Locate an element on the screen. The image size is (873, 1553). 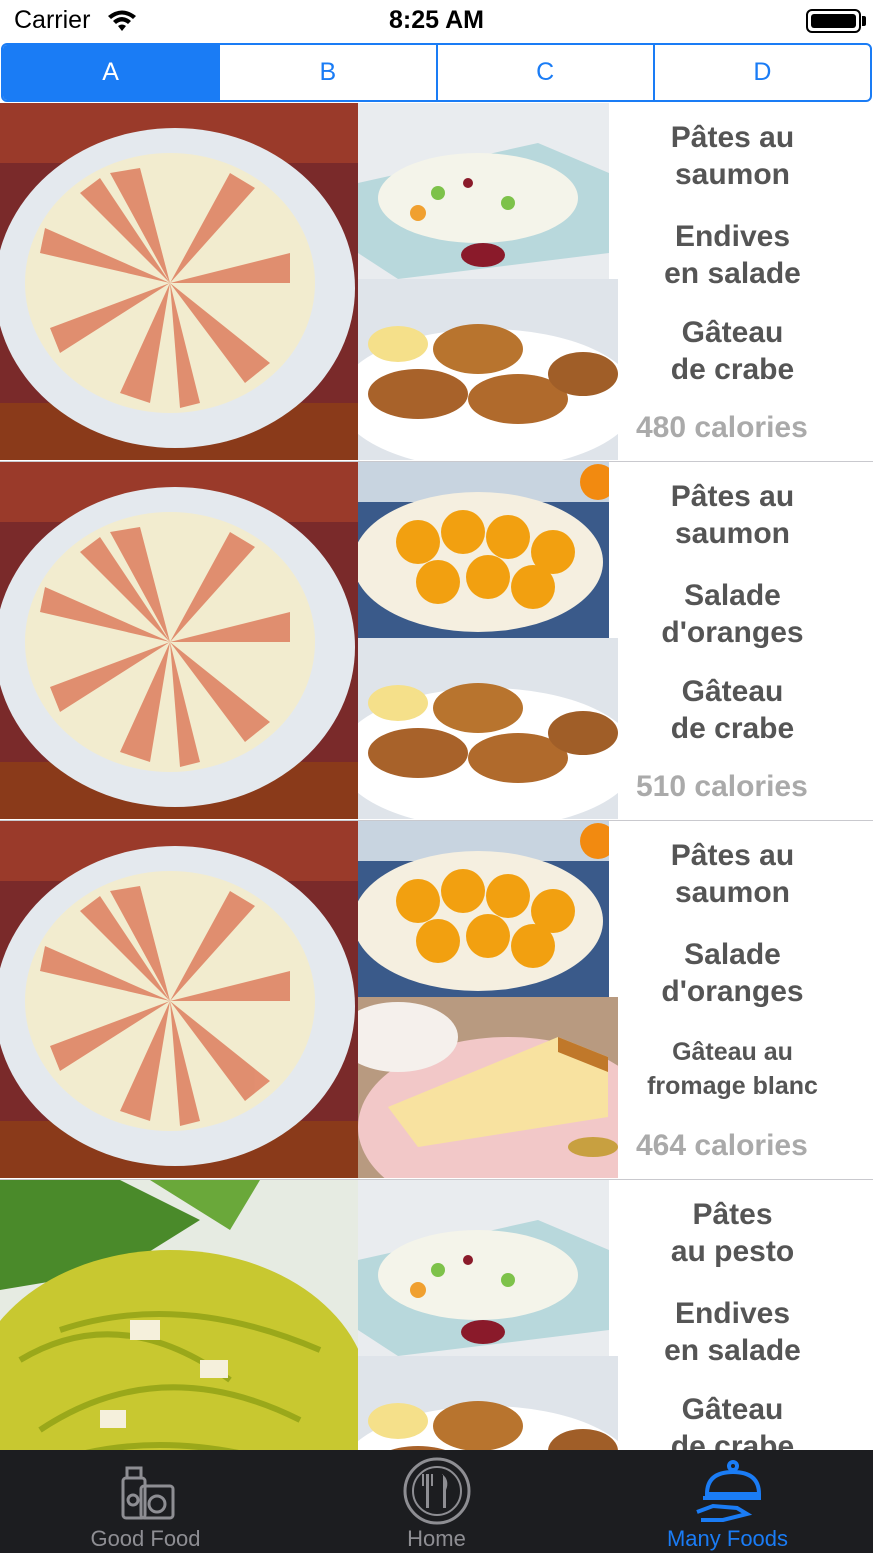
tab-bar: Good Food Home Many Foods is located at coordinates (436, 1501).